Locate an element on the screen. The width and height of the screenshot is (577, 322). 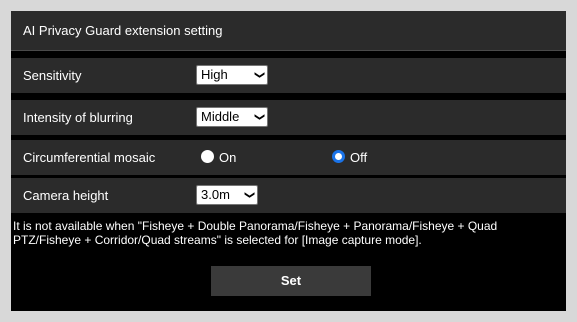
camera-height-label-cell: Camera height is located at coordinates (97, 195).